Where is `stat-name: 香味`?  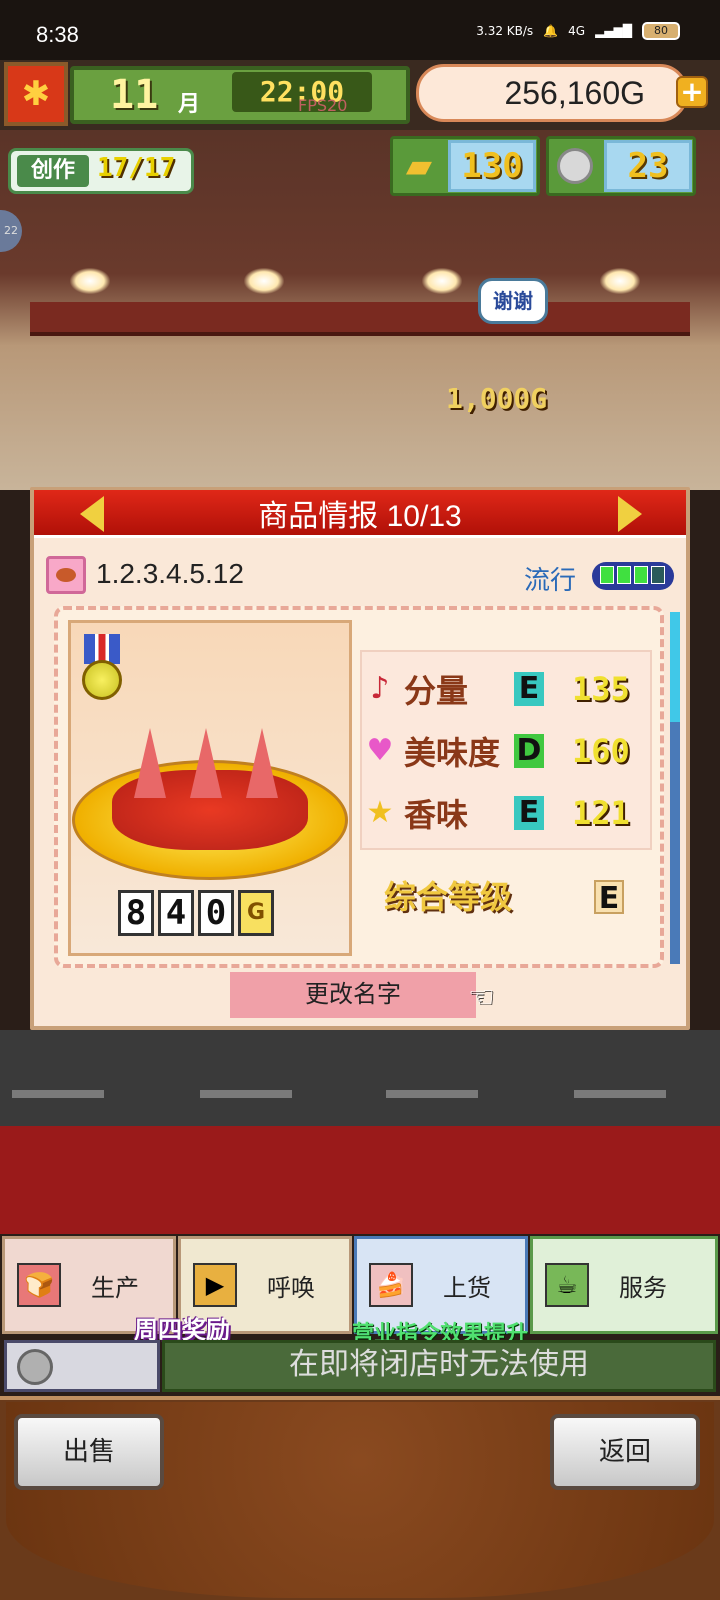
stat-name: 香味 is located at coordinates (436, 815).